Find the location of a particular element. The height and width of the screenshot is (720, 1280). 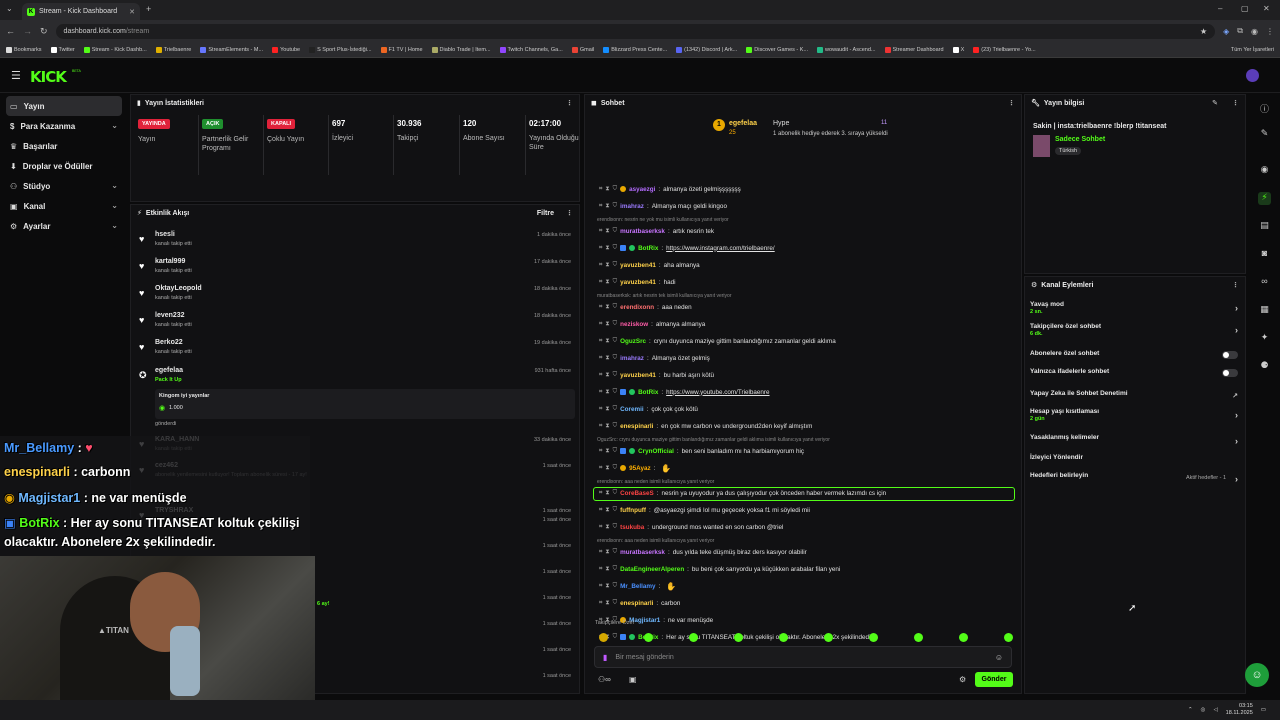

pinned-user: egefelaa is located at coordinates (743, 123).